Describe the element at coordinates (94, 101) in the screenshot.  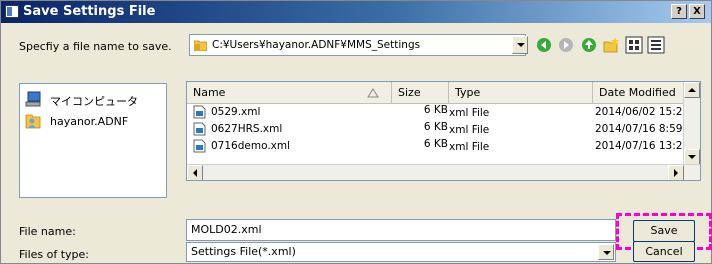
I see `place-label: マイコンピュータ` at that location.